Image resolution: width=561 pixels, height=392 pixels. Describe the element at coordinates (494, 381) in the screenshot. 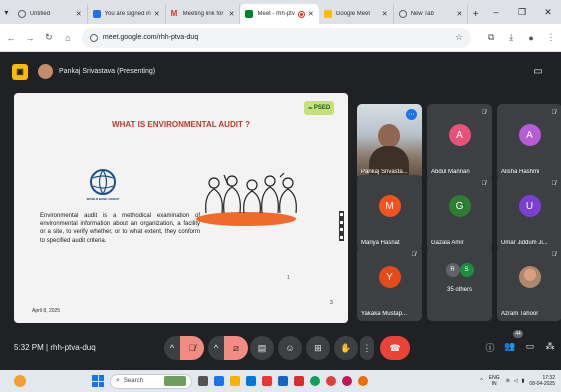

I see `language-indicator: ENG IN` at that location.